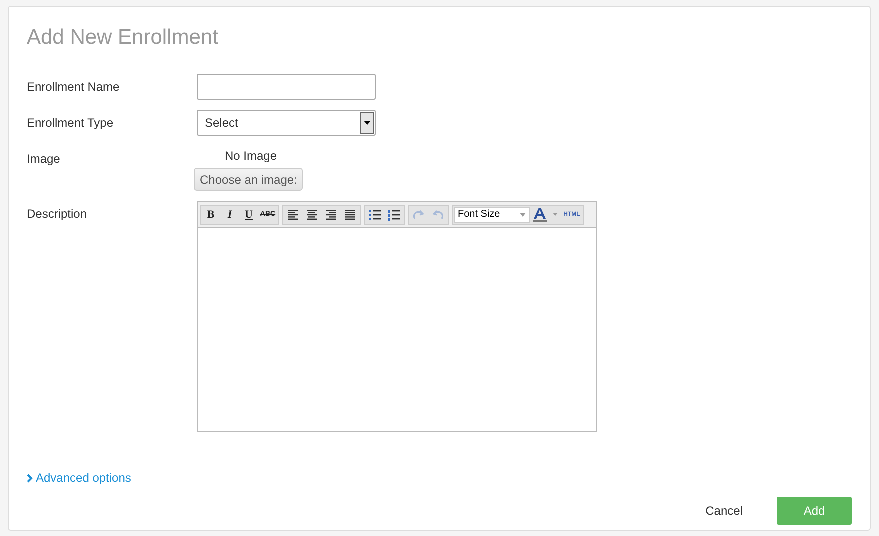 This screenshot has height=536, width=879. I want to click on bold-button: B, so click(211, 214).